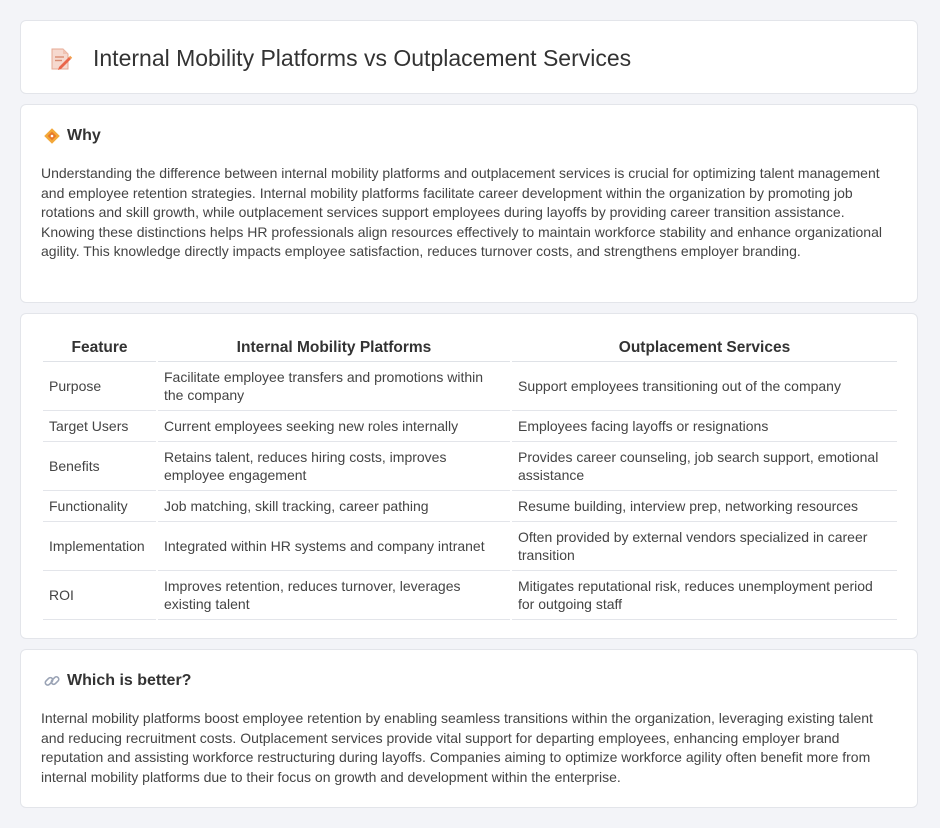  I want to click on document-pencil-icon, so click(62, 59).